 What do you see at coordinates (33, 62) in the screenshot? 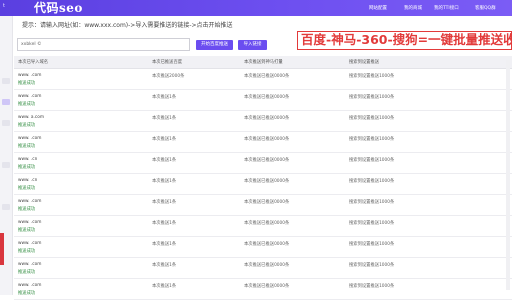
I see `header-domain: 本次已导入域名` at bounding box center [33, 62].